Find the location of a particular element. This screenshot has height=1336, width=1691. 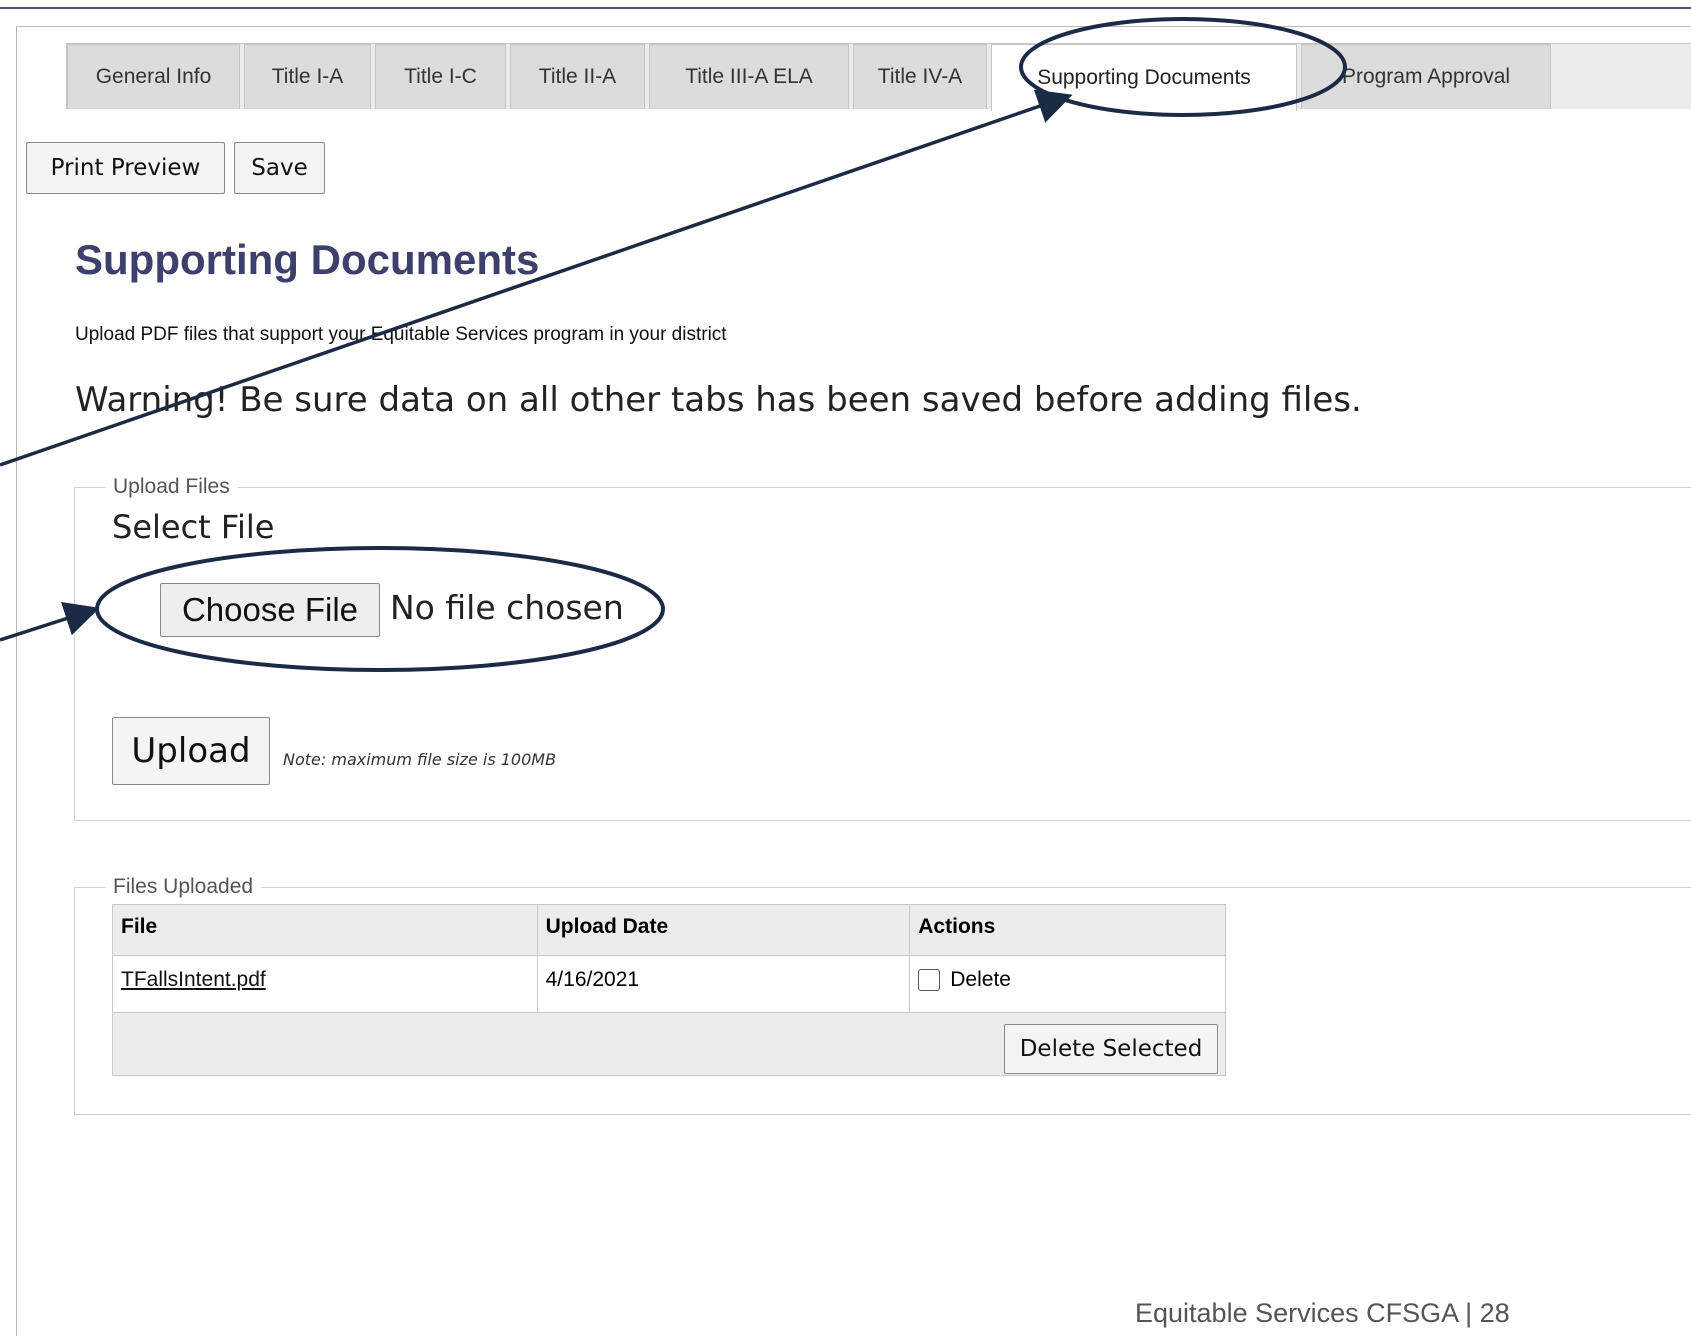

no-file-chosen-text: No file chosen is located at coordinates (507, 607).